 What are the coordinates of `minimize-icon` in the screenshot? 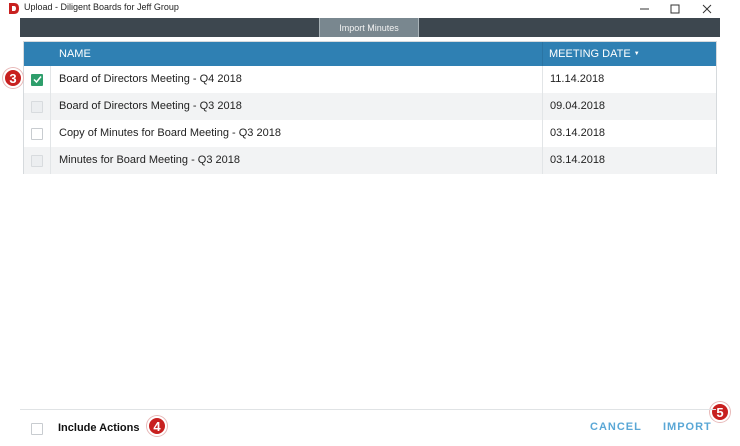 It's located at (644, 8).